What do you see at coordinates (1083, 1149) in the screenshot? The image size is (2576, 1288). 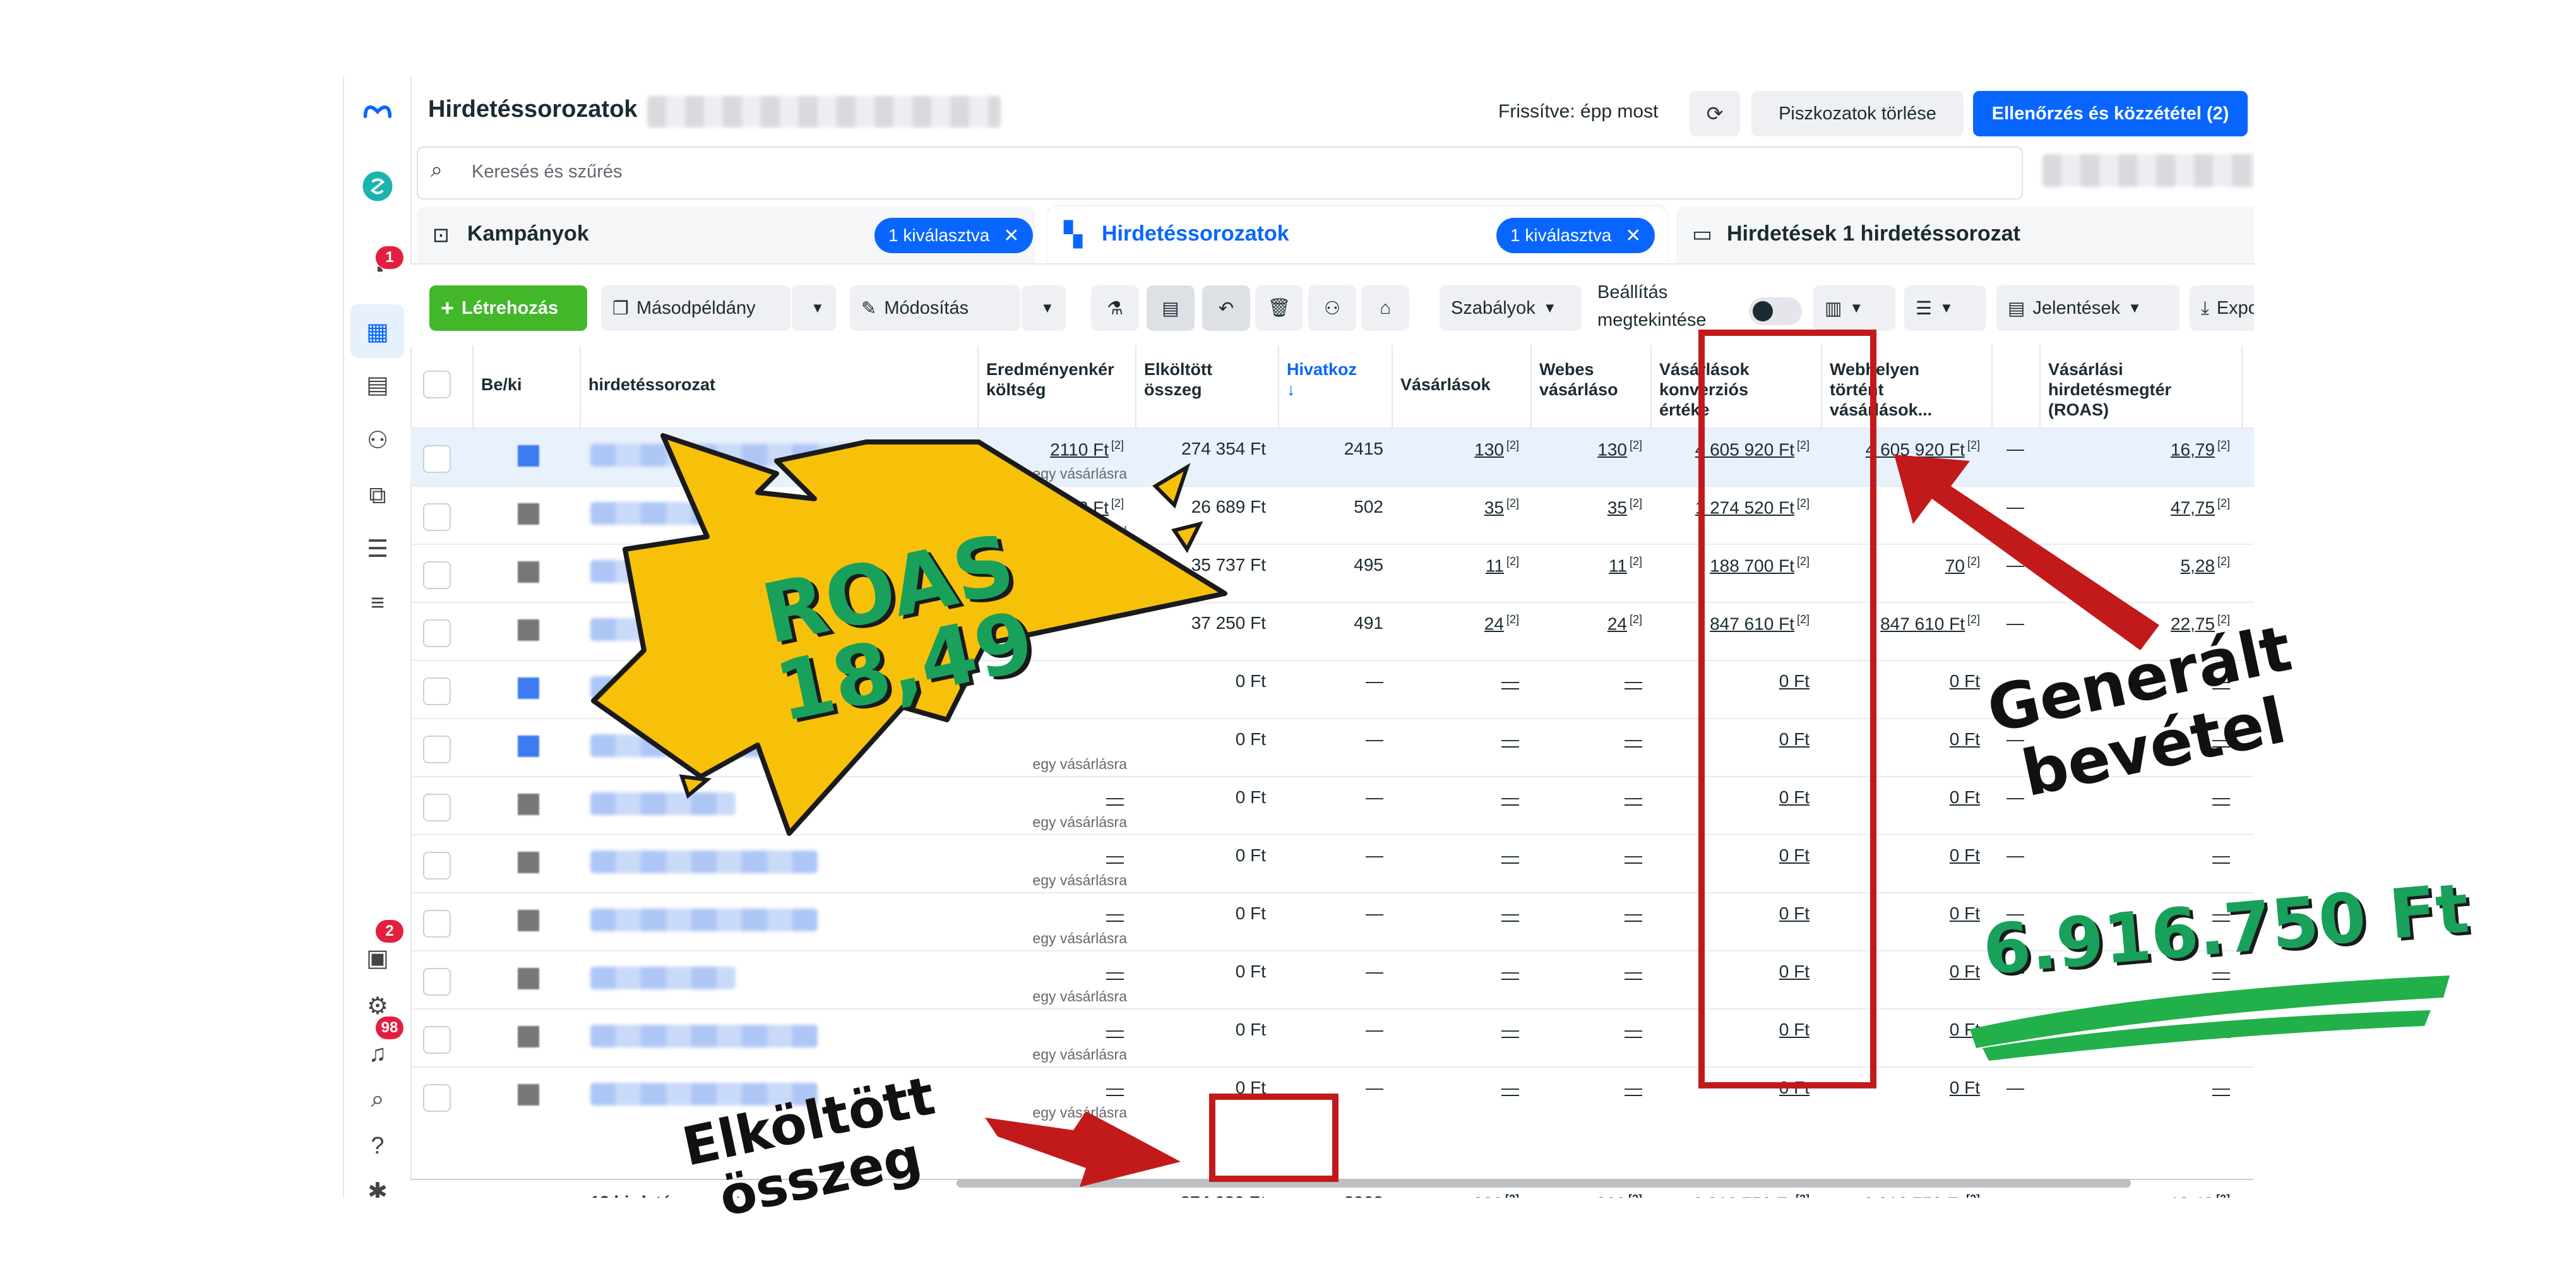 I see `spent-arrow` at bounding box center [1083, 1149].